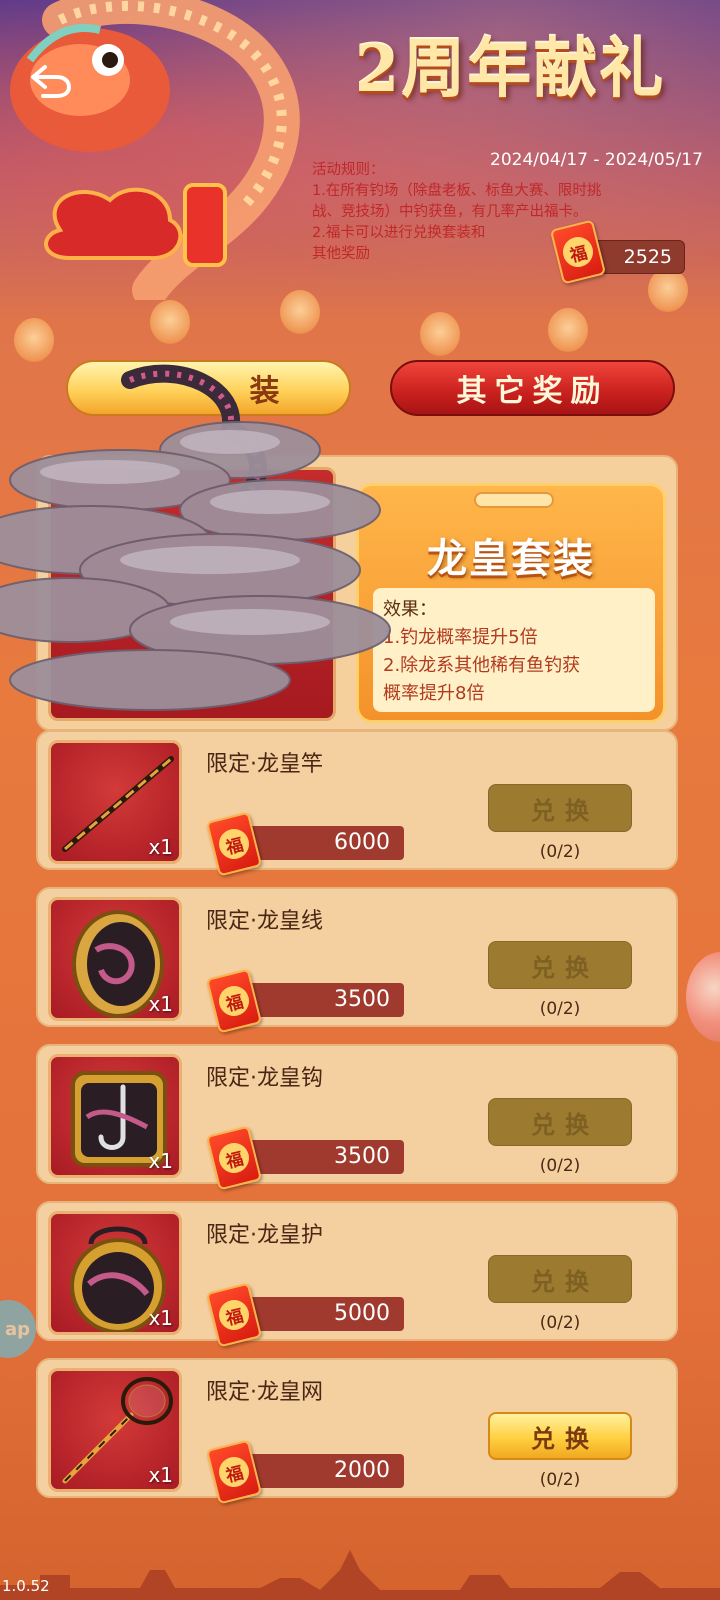 Image resolution: width=720 pixels, height=1600 pixels. Describe the element at coordinates (208, 388) in the screenshot. I see `tab-suit: 装` at that location.